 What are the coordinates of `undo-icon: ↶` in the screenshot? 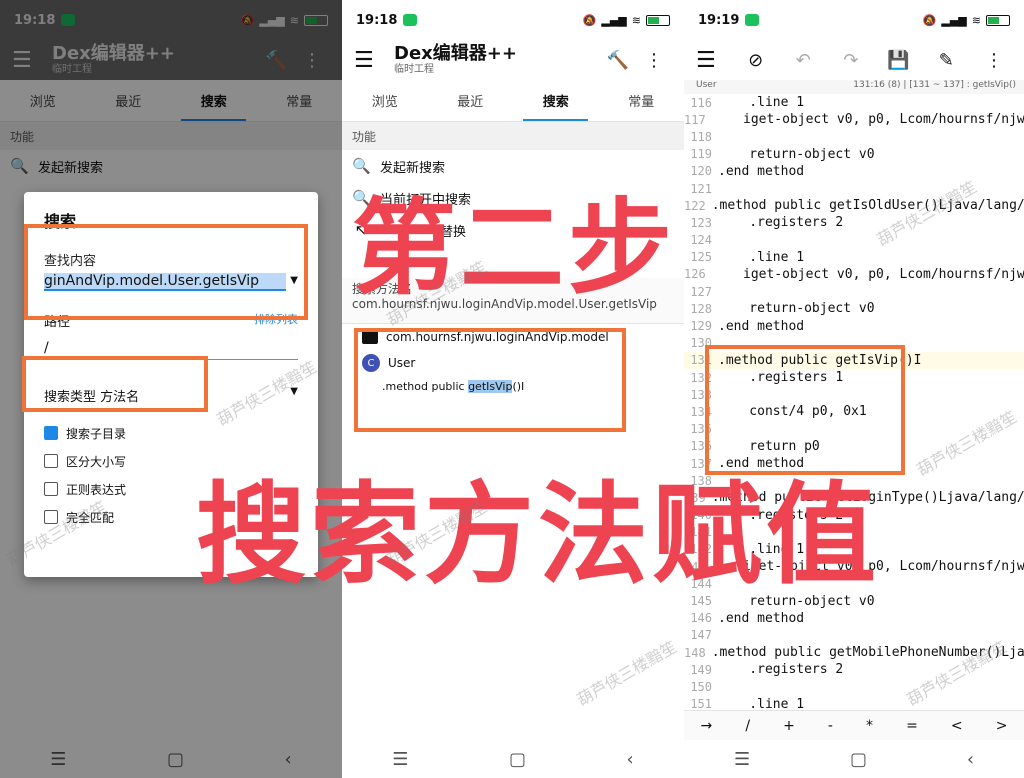 It's located at (803, 60).